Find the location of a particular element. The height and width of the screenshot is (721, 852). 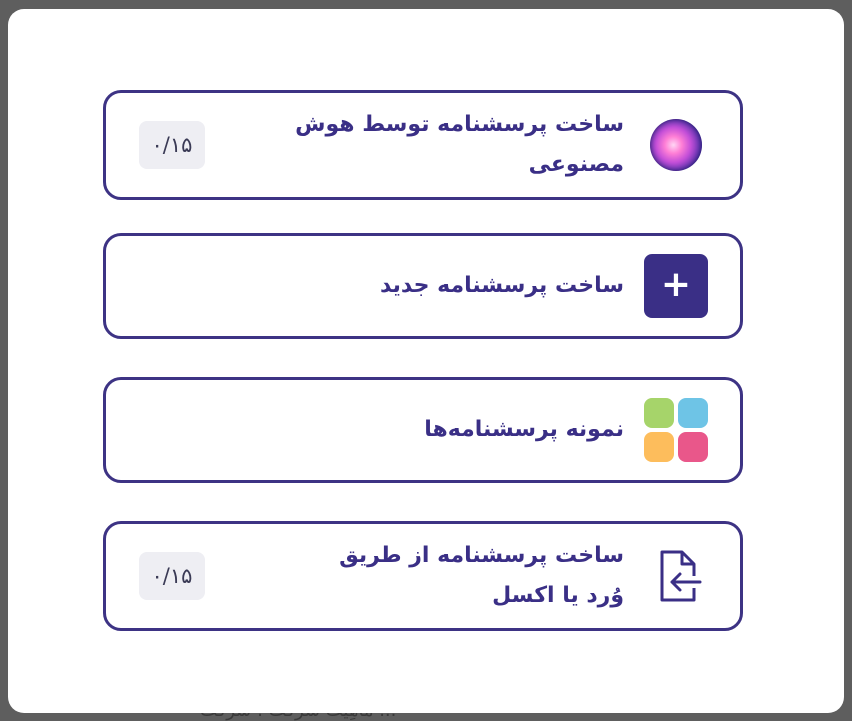

templates-grid-icon is located at coordinates (676, 430).